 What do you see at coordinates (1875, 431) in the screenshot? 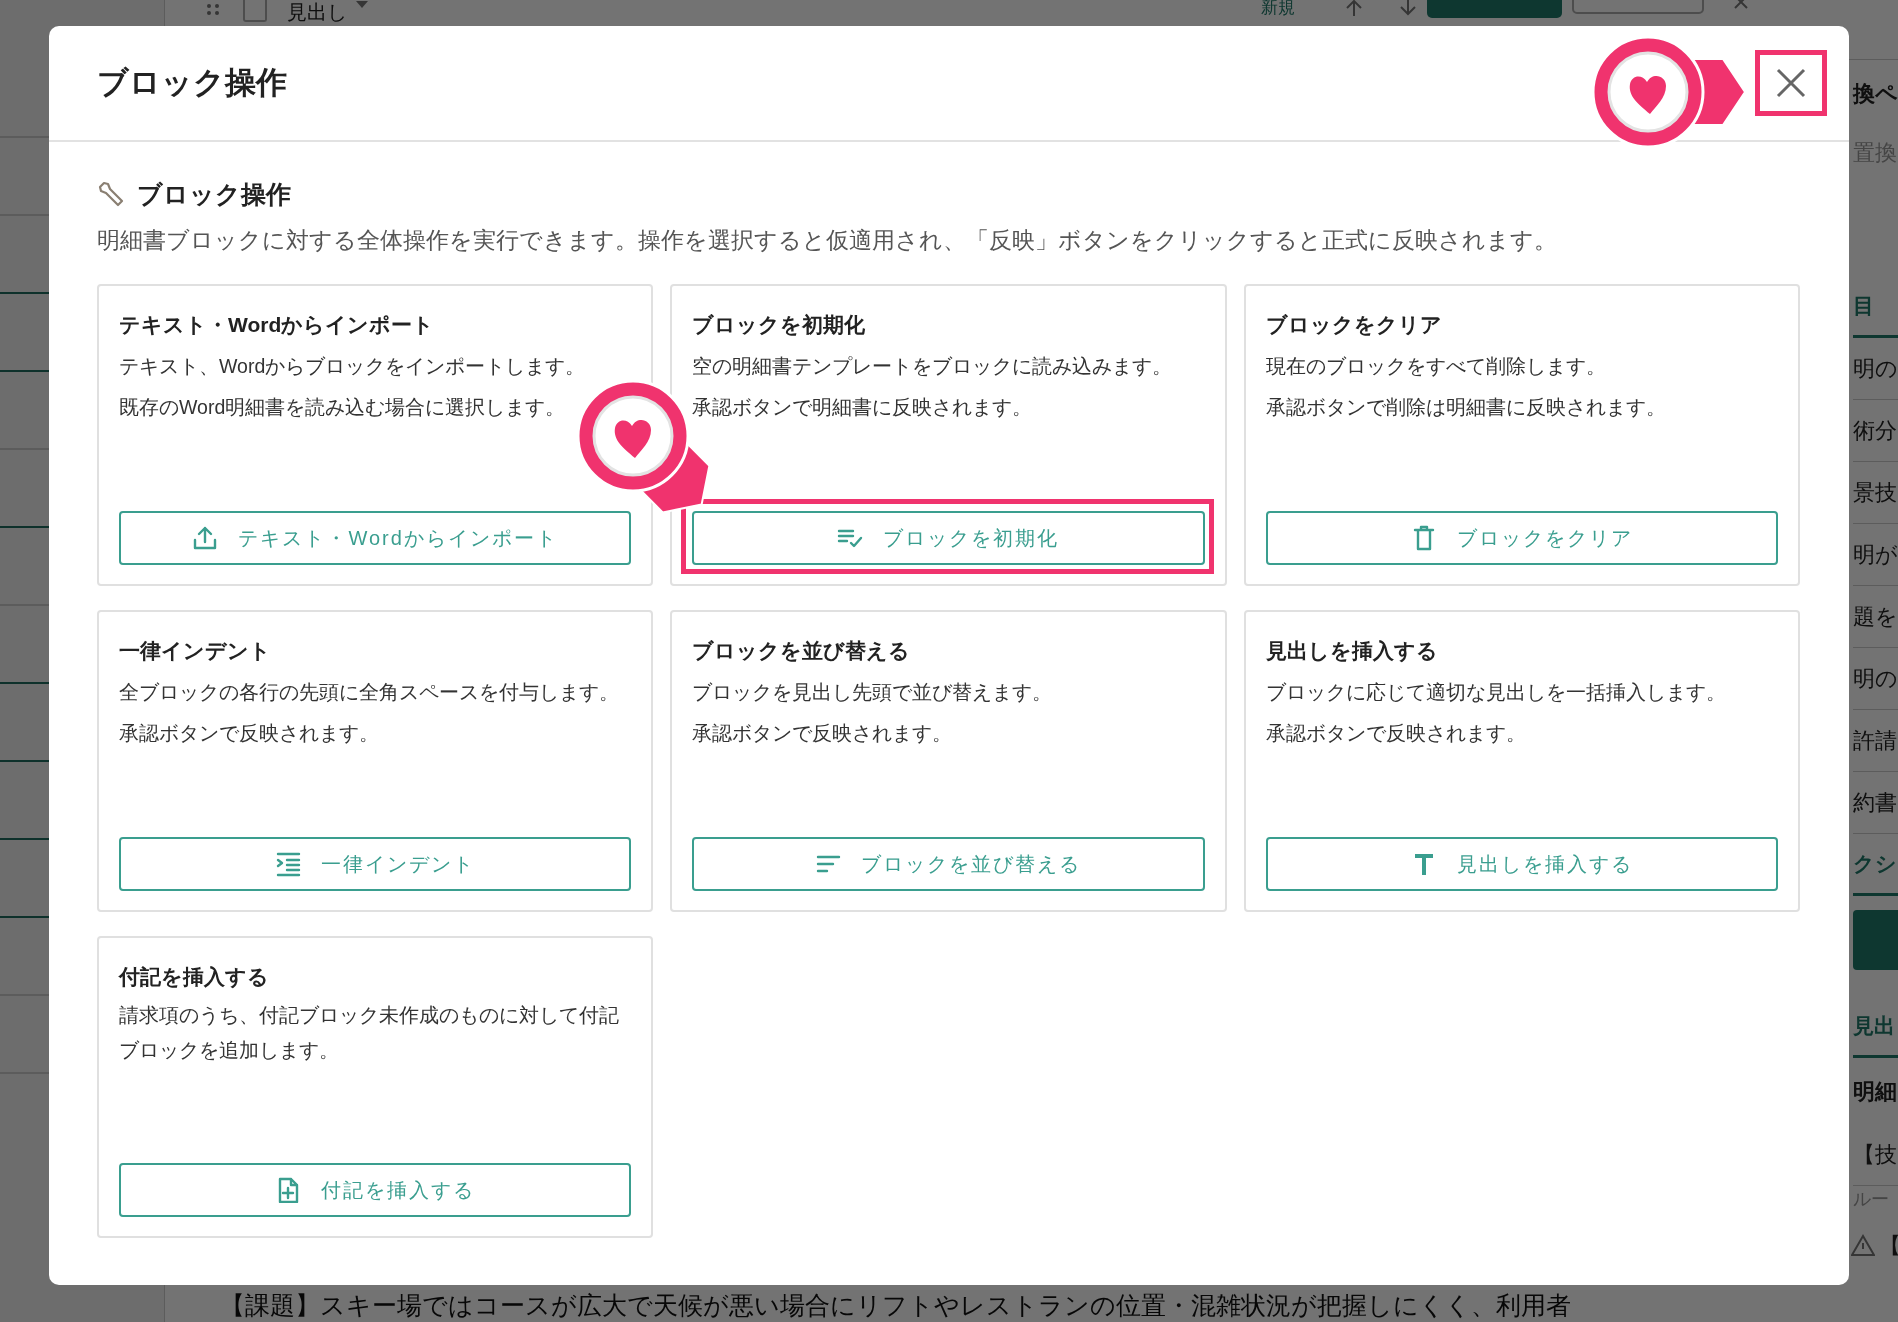
I see `outline-item: 術分` at bounding box center [1875, 431].